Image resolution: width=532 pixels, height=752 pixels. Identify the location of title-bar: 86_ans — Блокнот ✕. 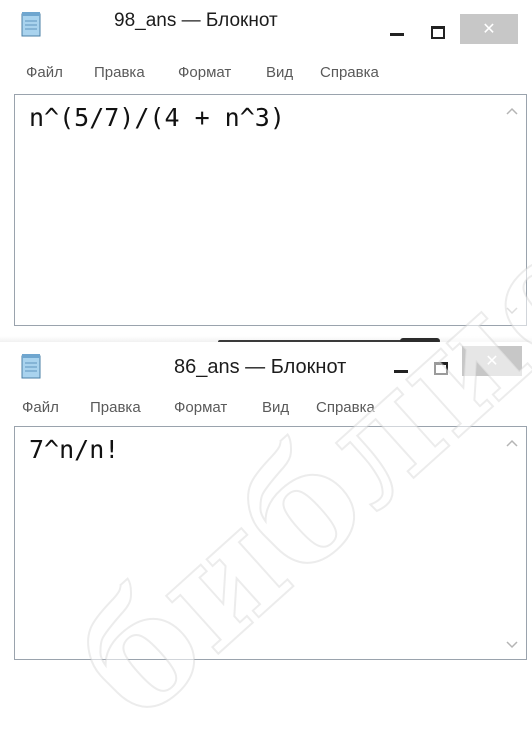
(266, 365).